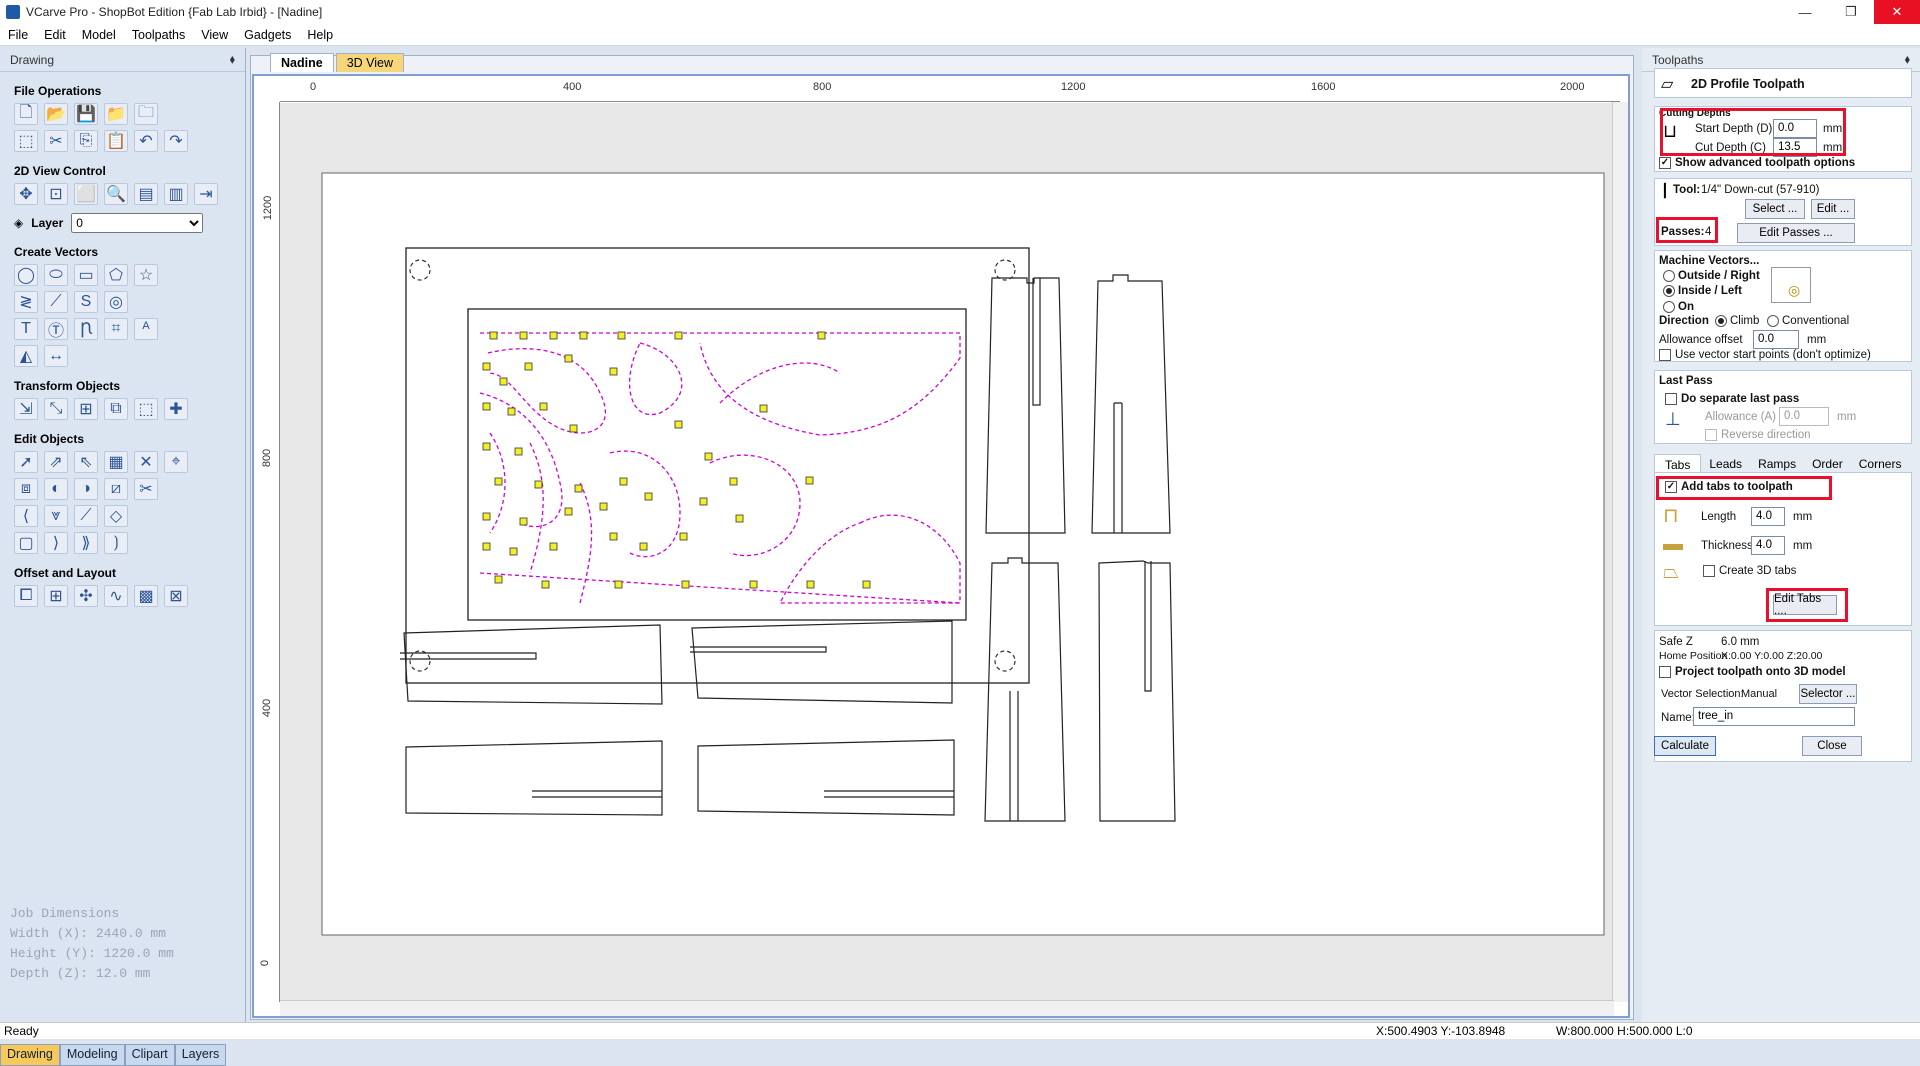 This screenshot has width=1920, height=1066. What do you see at coordinates (86, 543) in the screenshot?
I see `curve-fit-icon: ⟫` at bounding box center [86, 543].